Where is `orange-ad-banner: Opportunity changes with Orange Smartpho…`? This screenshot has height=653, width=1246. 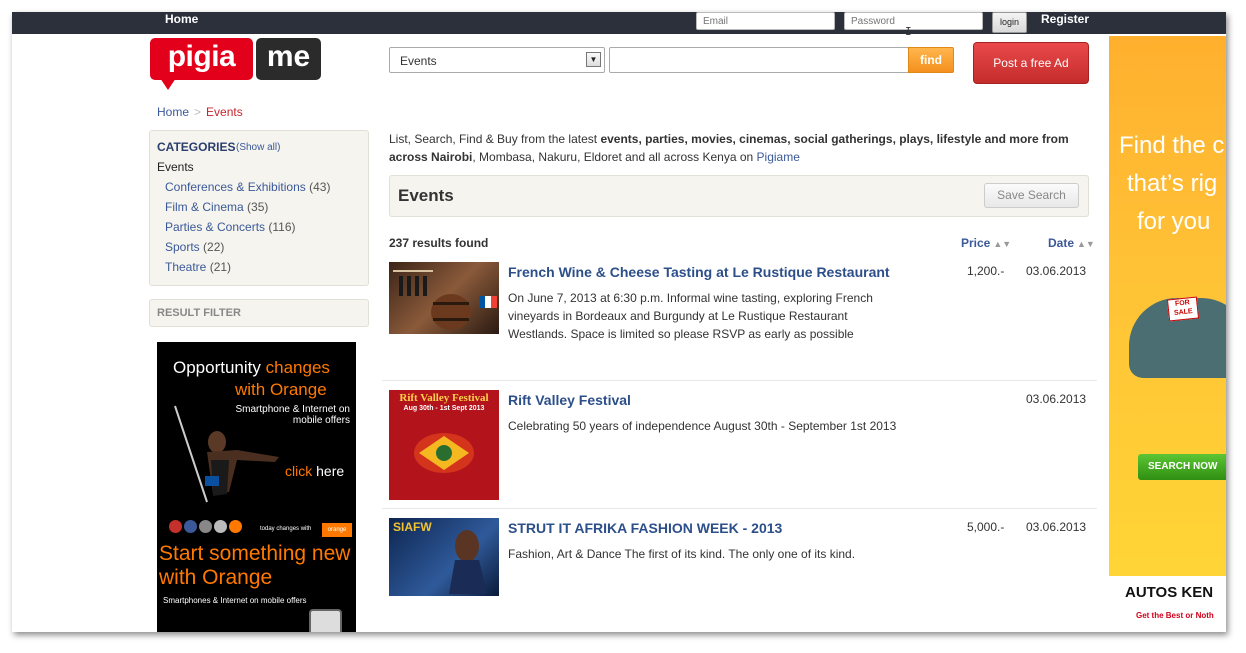 orange-ad-banner: Opportunity changes with Orange Smartpho… is located at coordinates (256, 487).